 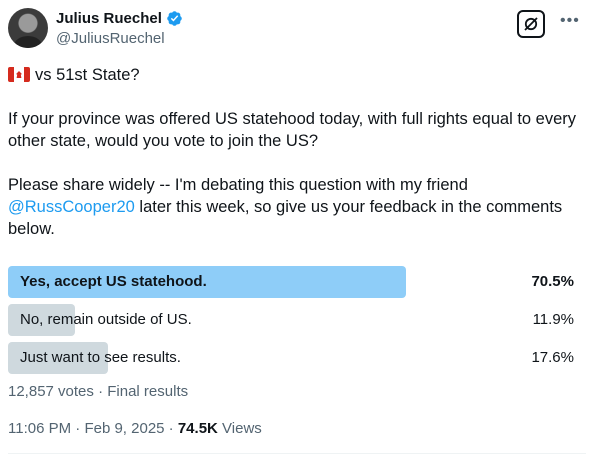 What do you see at coordinates (291, 282) in the screenshot?
I see `poll-option: Yes, accept US statehood. 70.5%` at bounding box center [291, 282].